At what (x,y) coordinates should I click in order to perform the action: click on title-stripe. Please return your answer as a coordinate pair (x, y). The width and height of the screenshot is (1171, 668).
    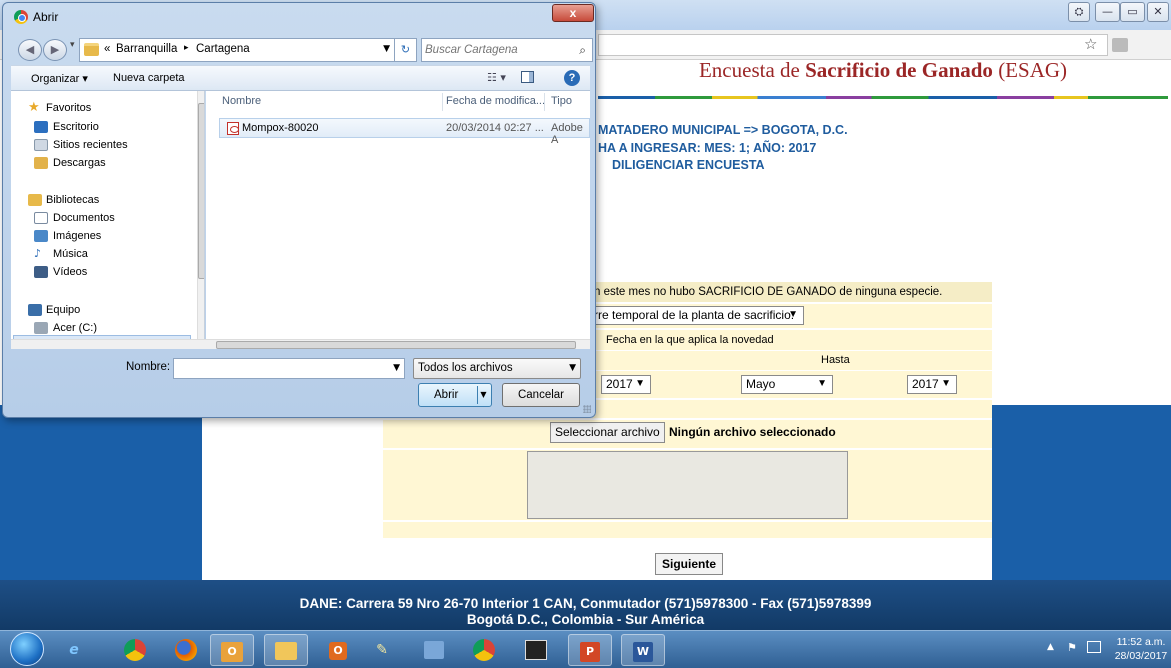
    Looking at the image, I should click on (883, 97).